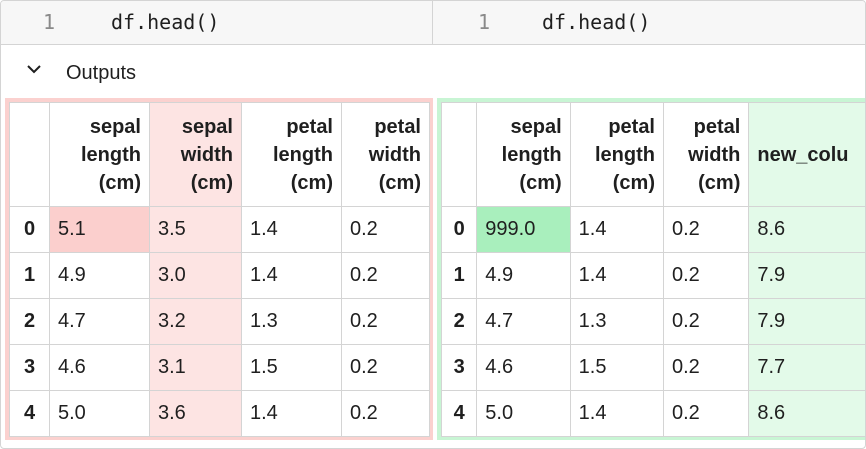 This screenshot has height=449, width=866. I want to click on table-cell: 3.0, so click(195, 275).